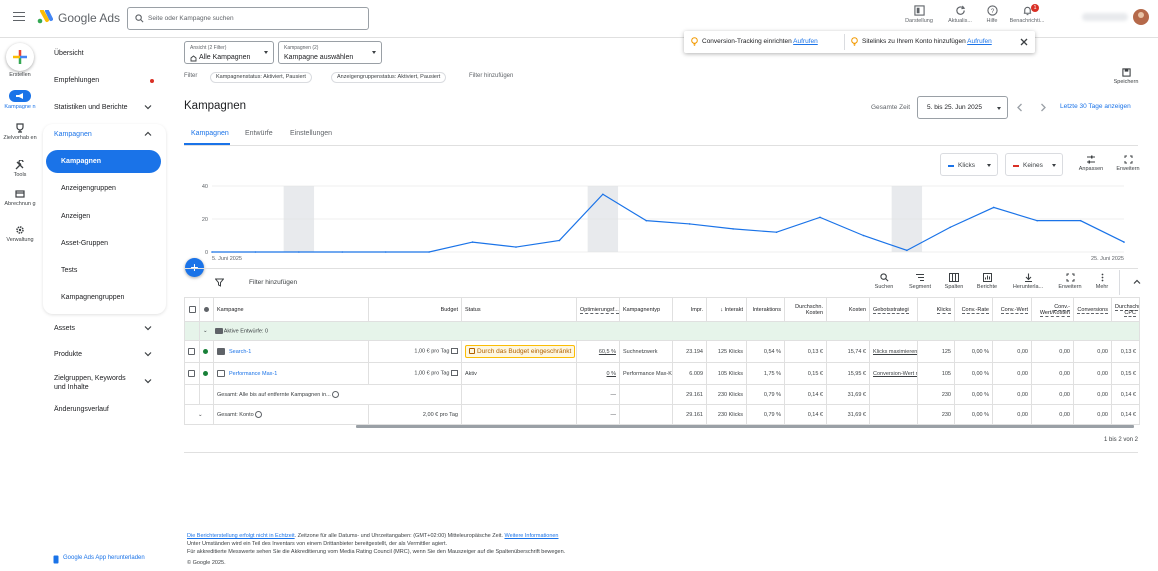 Image resolution: width=1158 pixels, height=571 pixels. I want to click on col-header-interaction-rate: Interaktions, so click(765, 309).